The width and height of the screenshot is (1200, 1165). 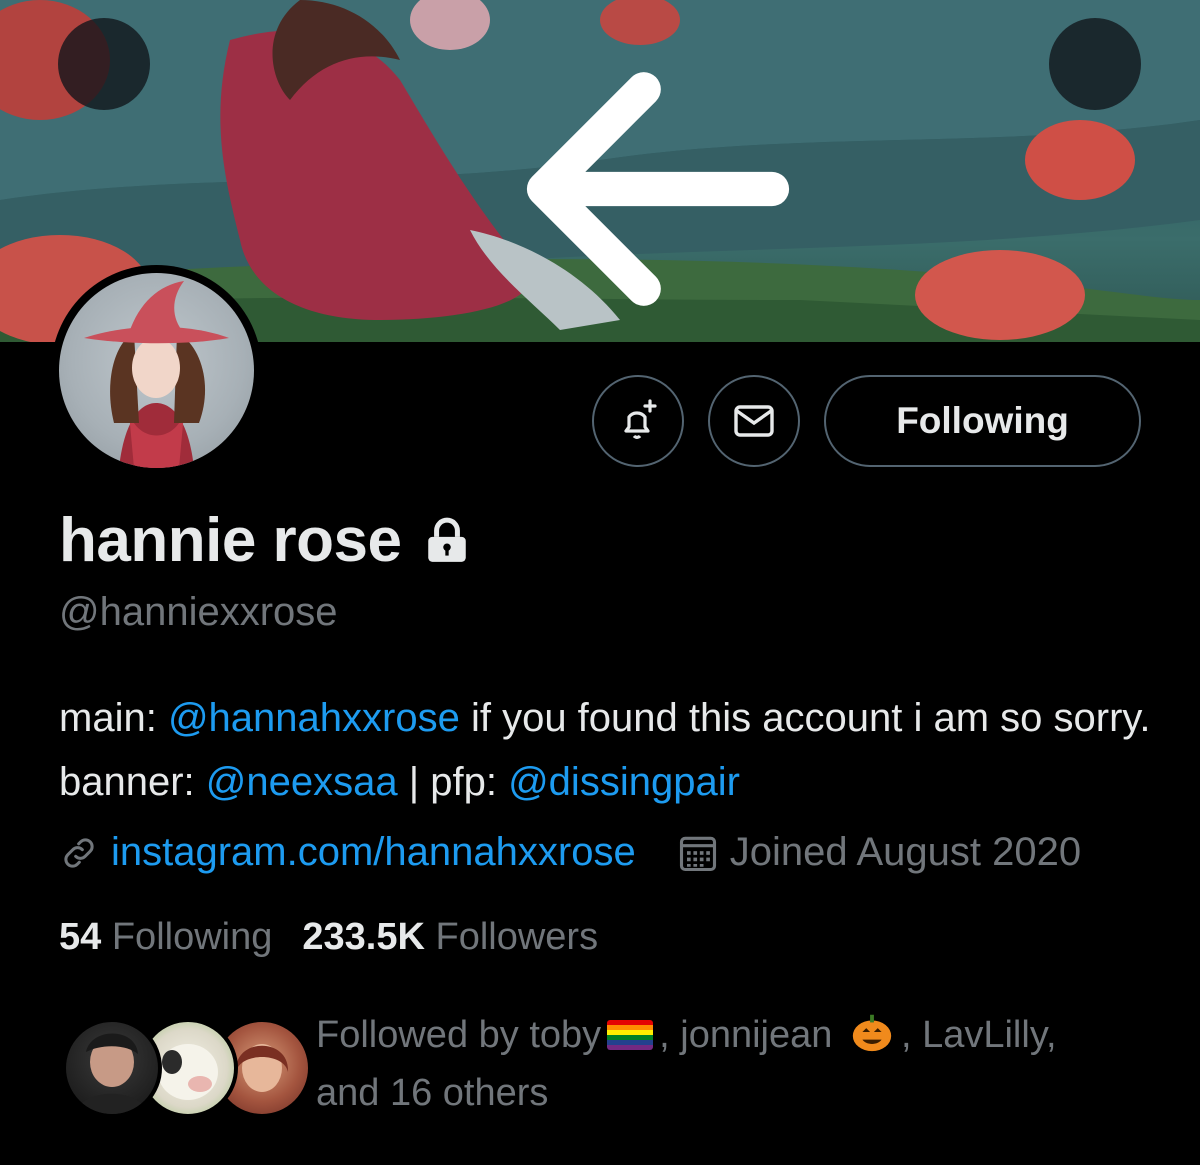 What do you see at coordinates (459, 1035) in the screenshot?
I see `followed-by-prefix: Followed by toby` at bounding box center [459, 1035].